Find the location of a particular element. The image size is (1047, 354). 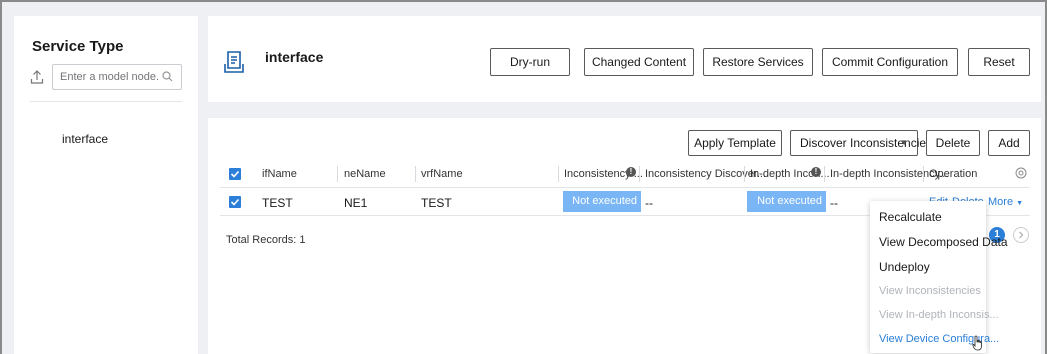

caret-down-icon: ▼ is located at coordinates (1020, 203).